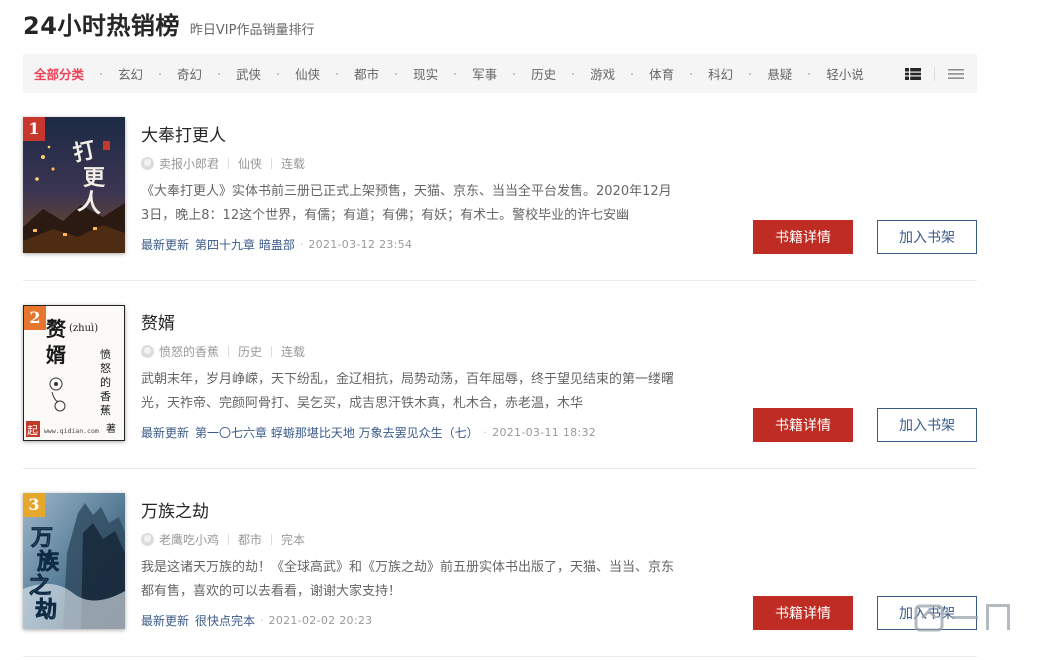  Describe the element at coordinates (34, 505) in the screenshot. I see `rank-badge: 3` at that location.